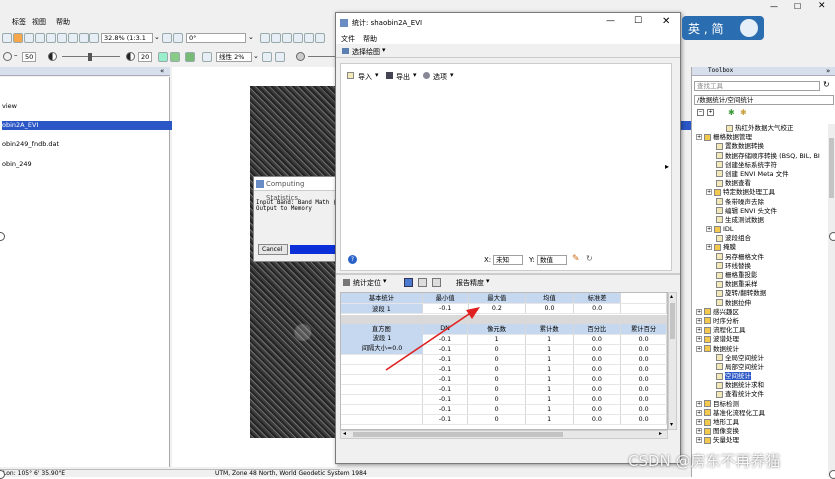 Image resolution: width=835 pixels, height=479 pixels. Describe the element at coordinates (29, 38) in the screenshot. I see `zoom-in-icon` at that location.